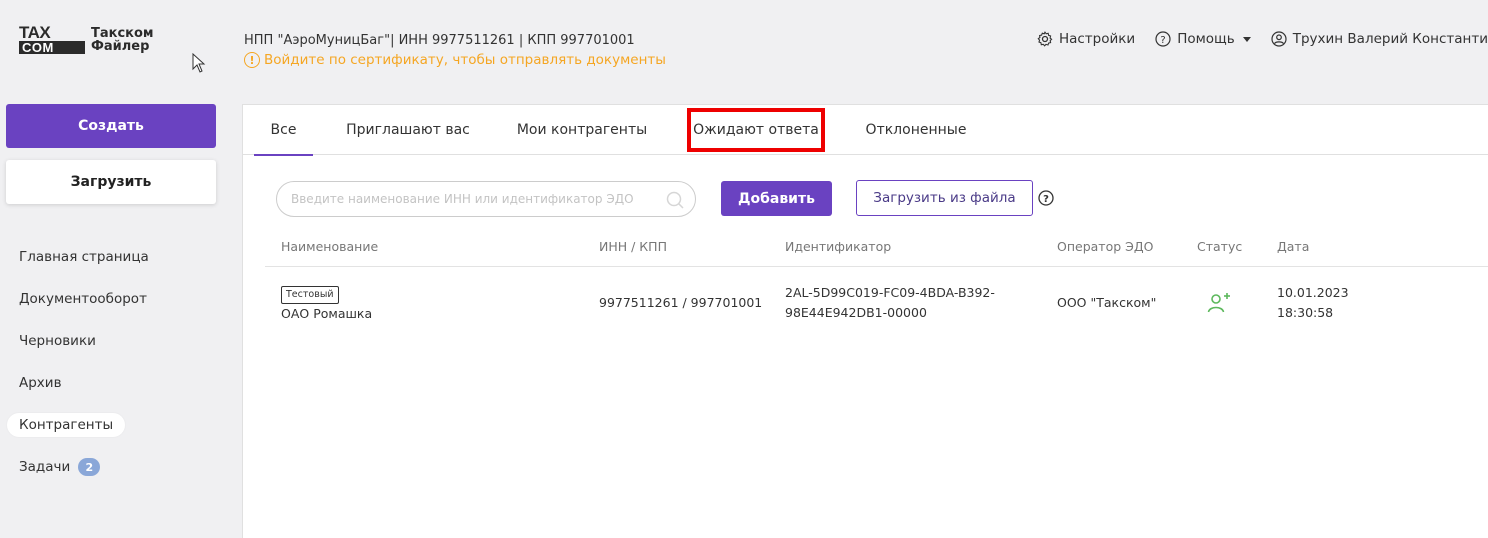 This screenshot has width=1488, height=538. I want to click on user-add-status-icon, so click(1219, 303).